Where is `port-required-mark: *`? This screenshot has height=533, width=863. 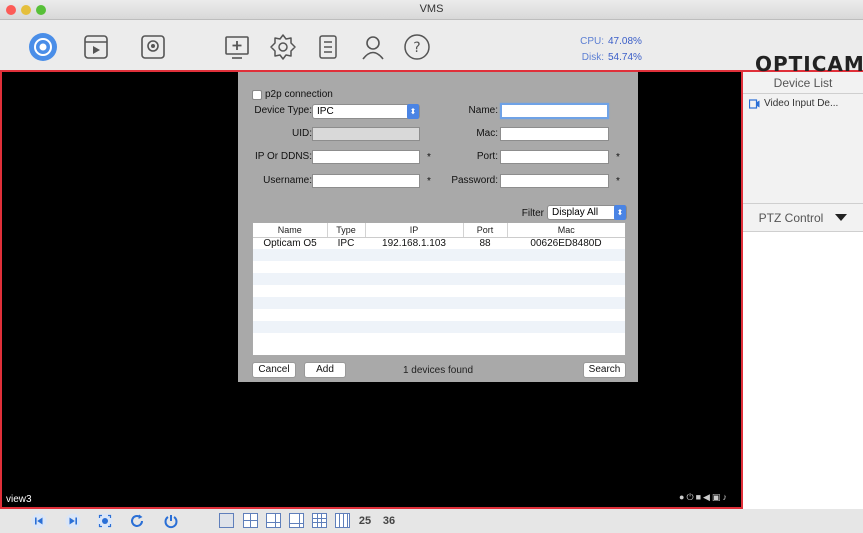 port-required-mark: * is located at coordinates (618, 157).